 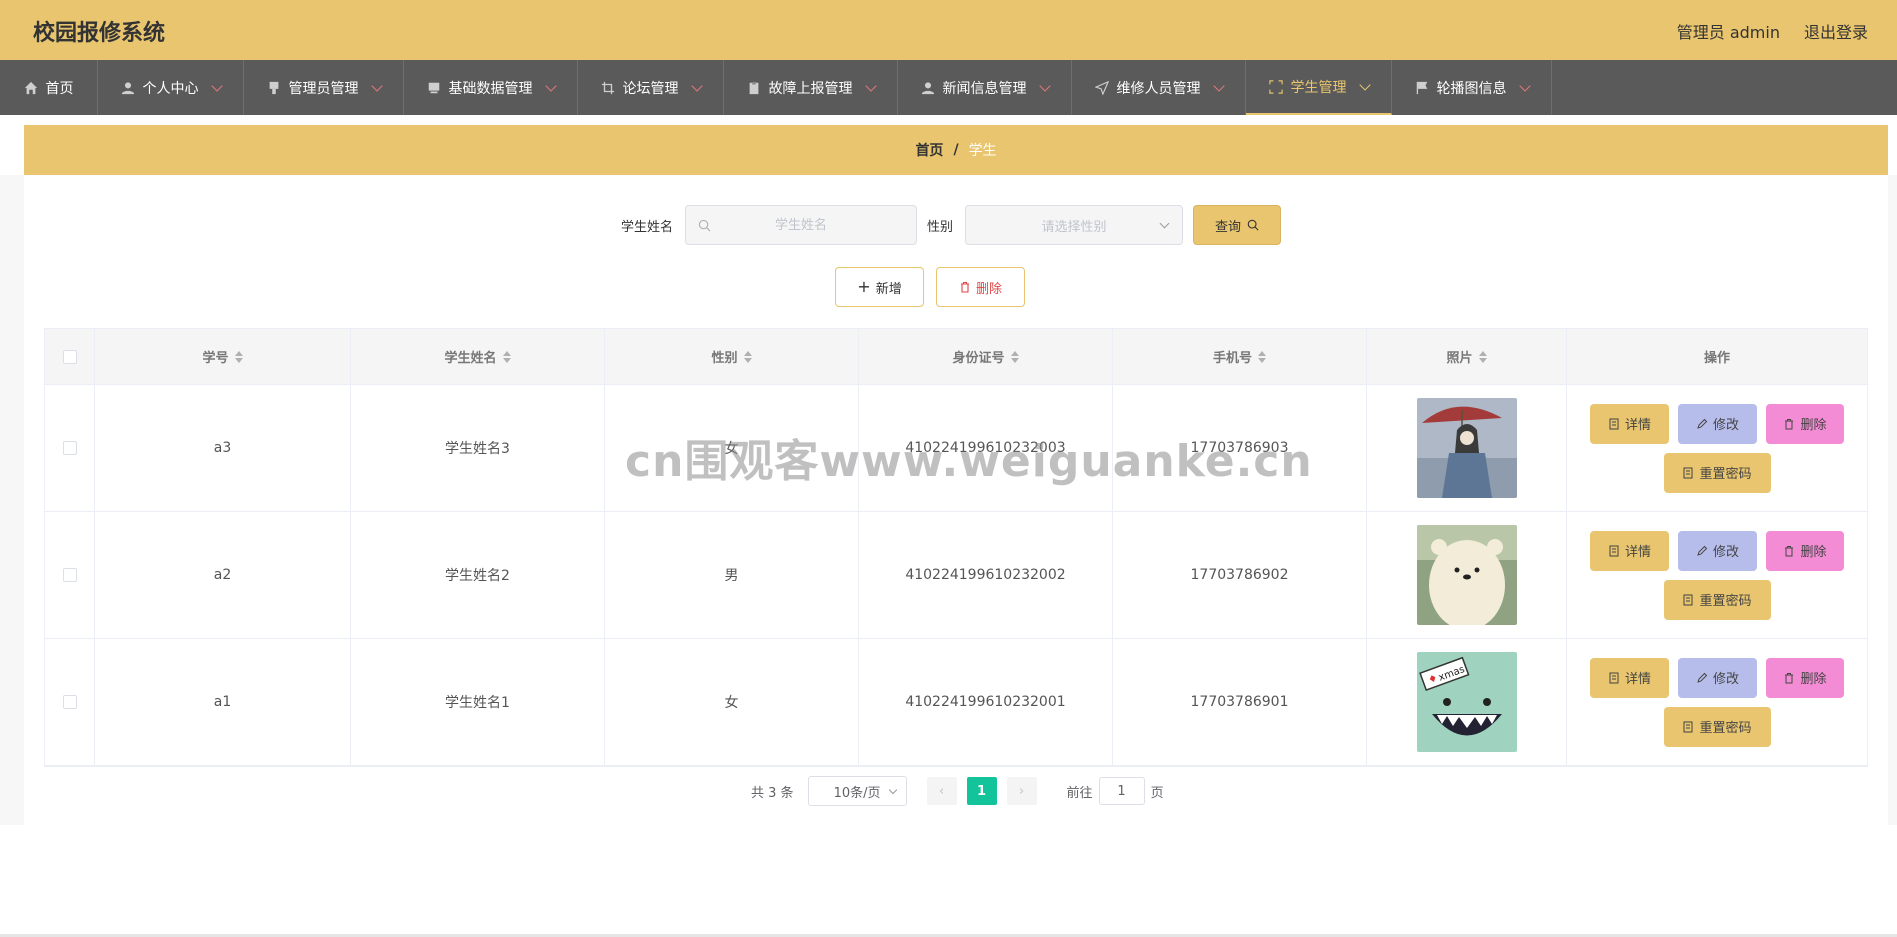 I want to click on gender-select: 请选择性别, so click(x=1074, y=225).